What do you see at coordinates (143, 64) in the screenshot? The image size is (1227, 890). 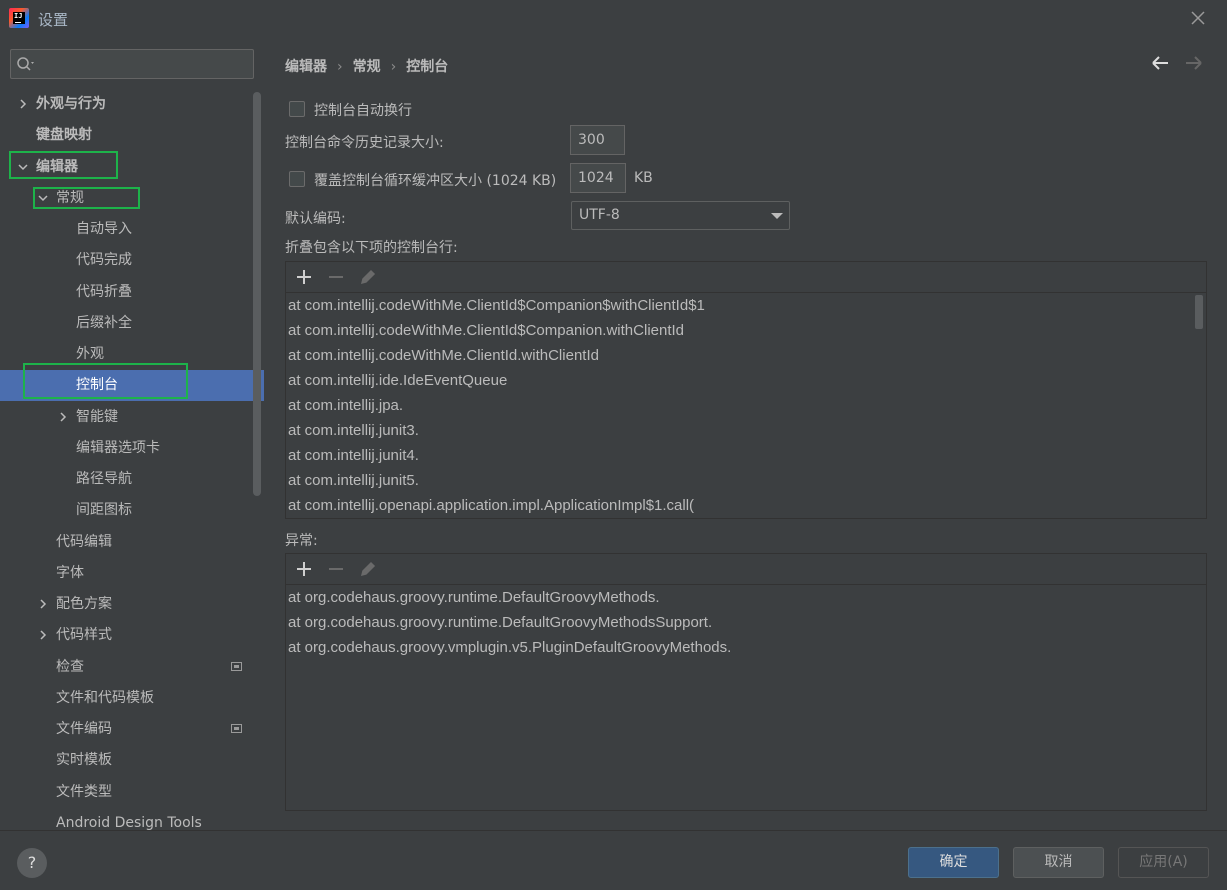 I see `search-input` at bounding box center [143, 64].